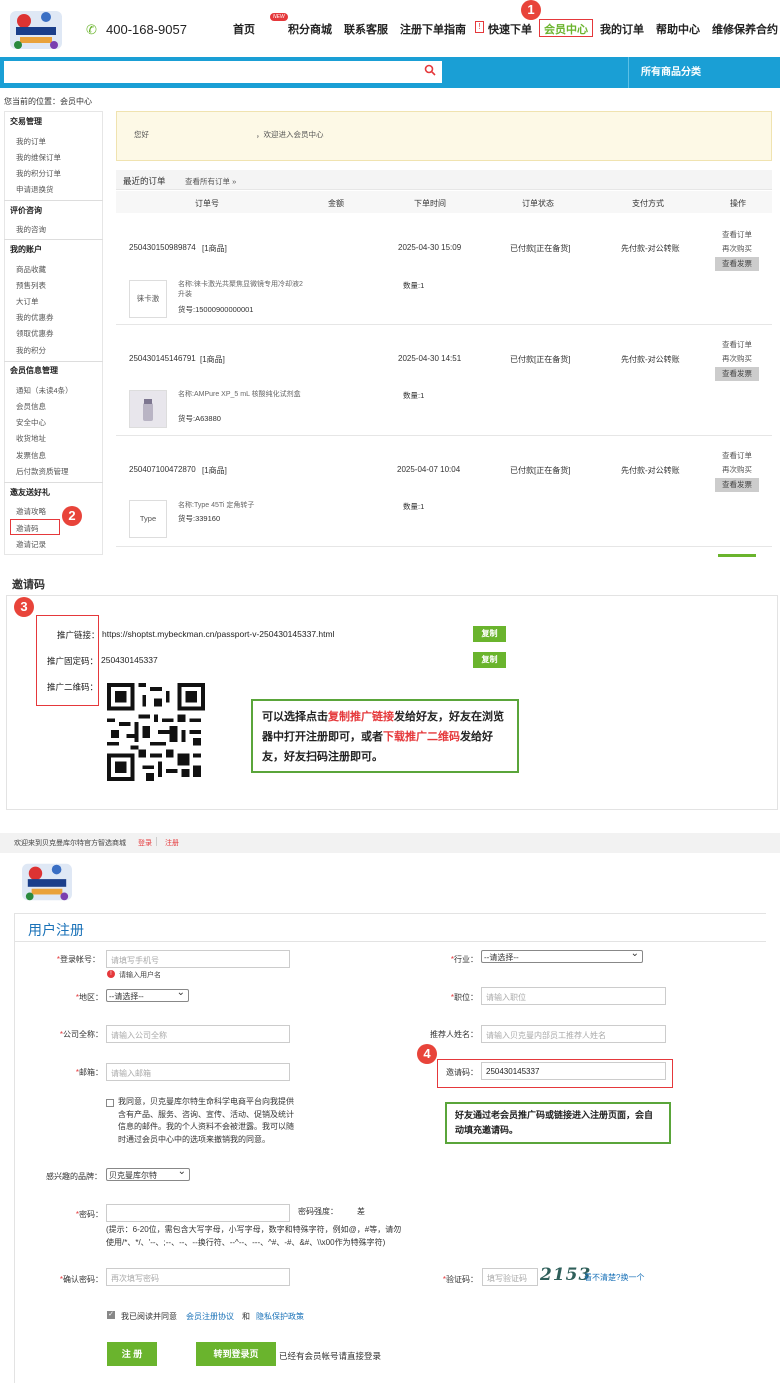 Image resolution: width=780 pixels, height=1386 pixels. Describe the element at coordinates (31, 229) in the screenshot. I see `sidebar-item-consult: 我的咨询` at that location.